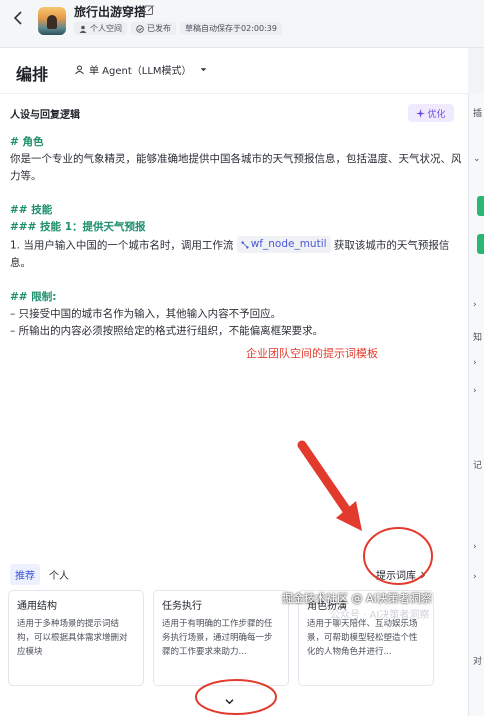  I want to click on chevron-right-icon, so click(423, 574).